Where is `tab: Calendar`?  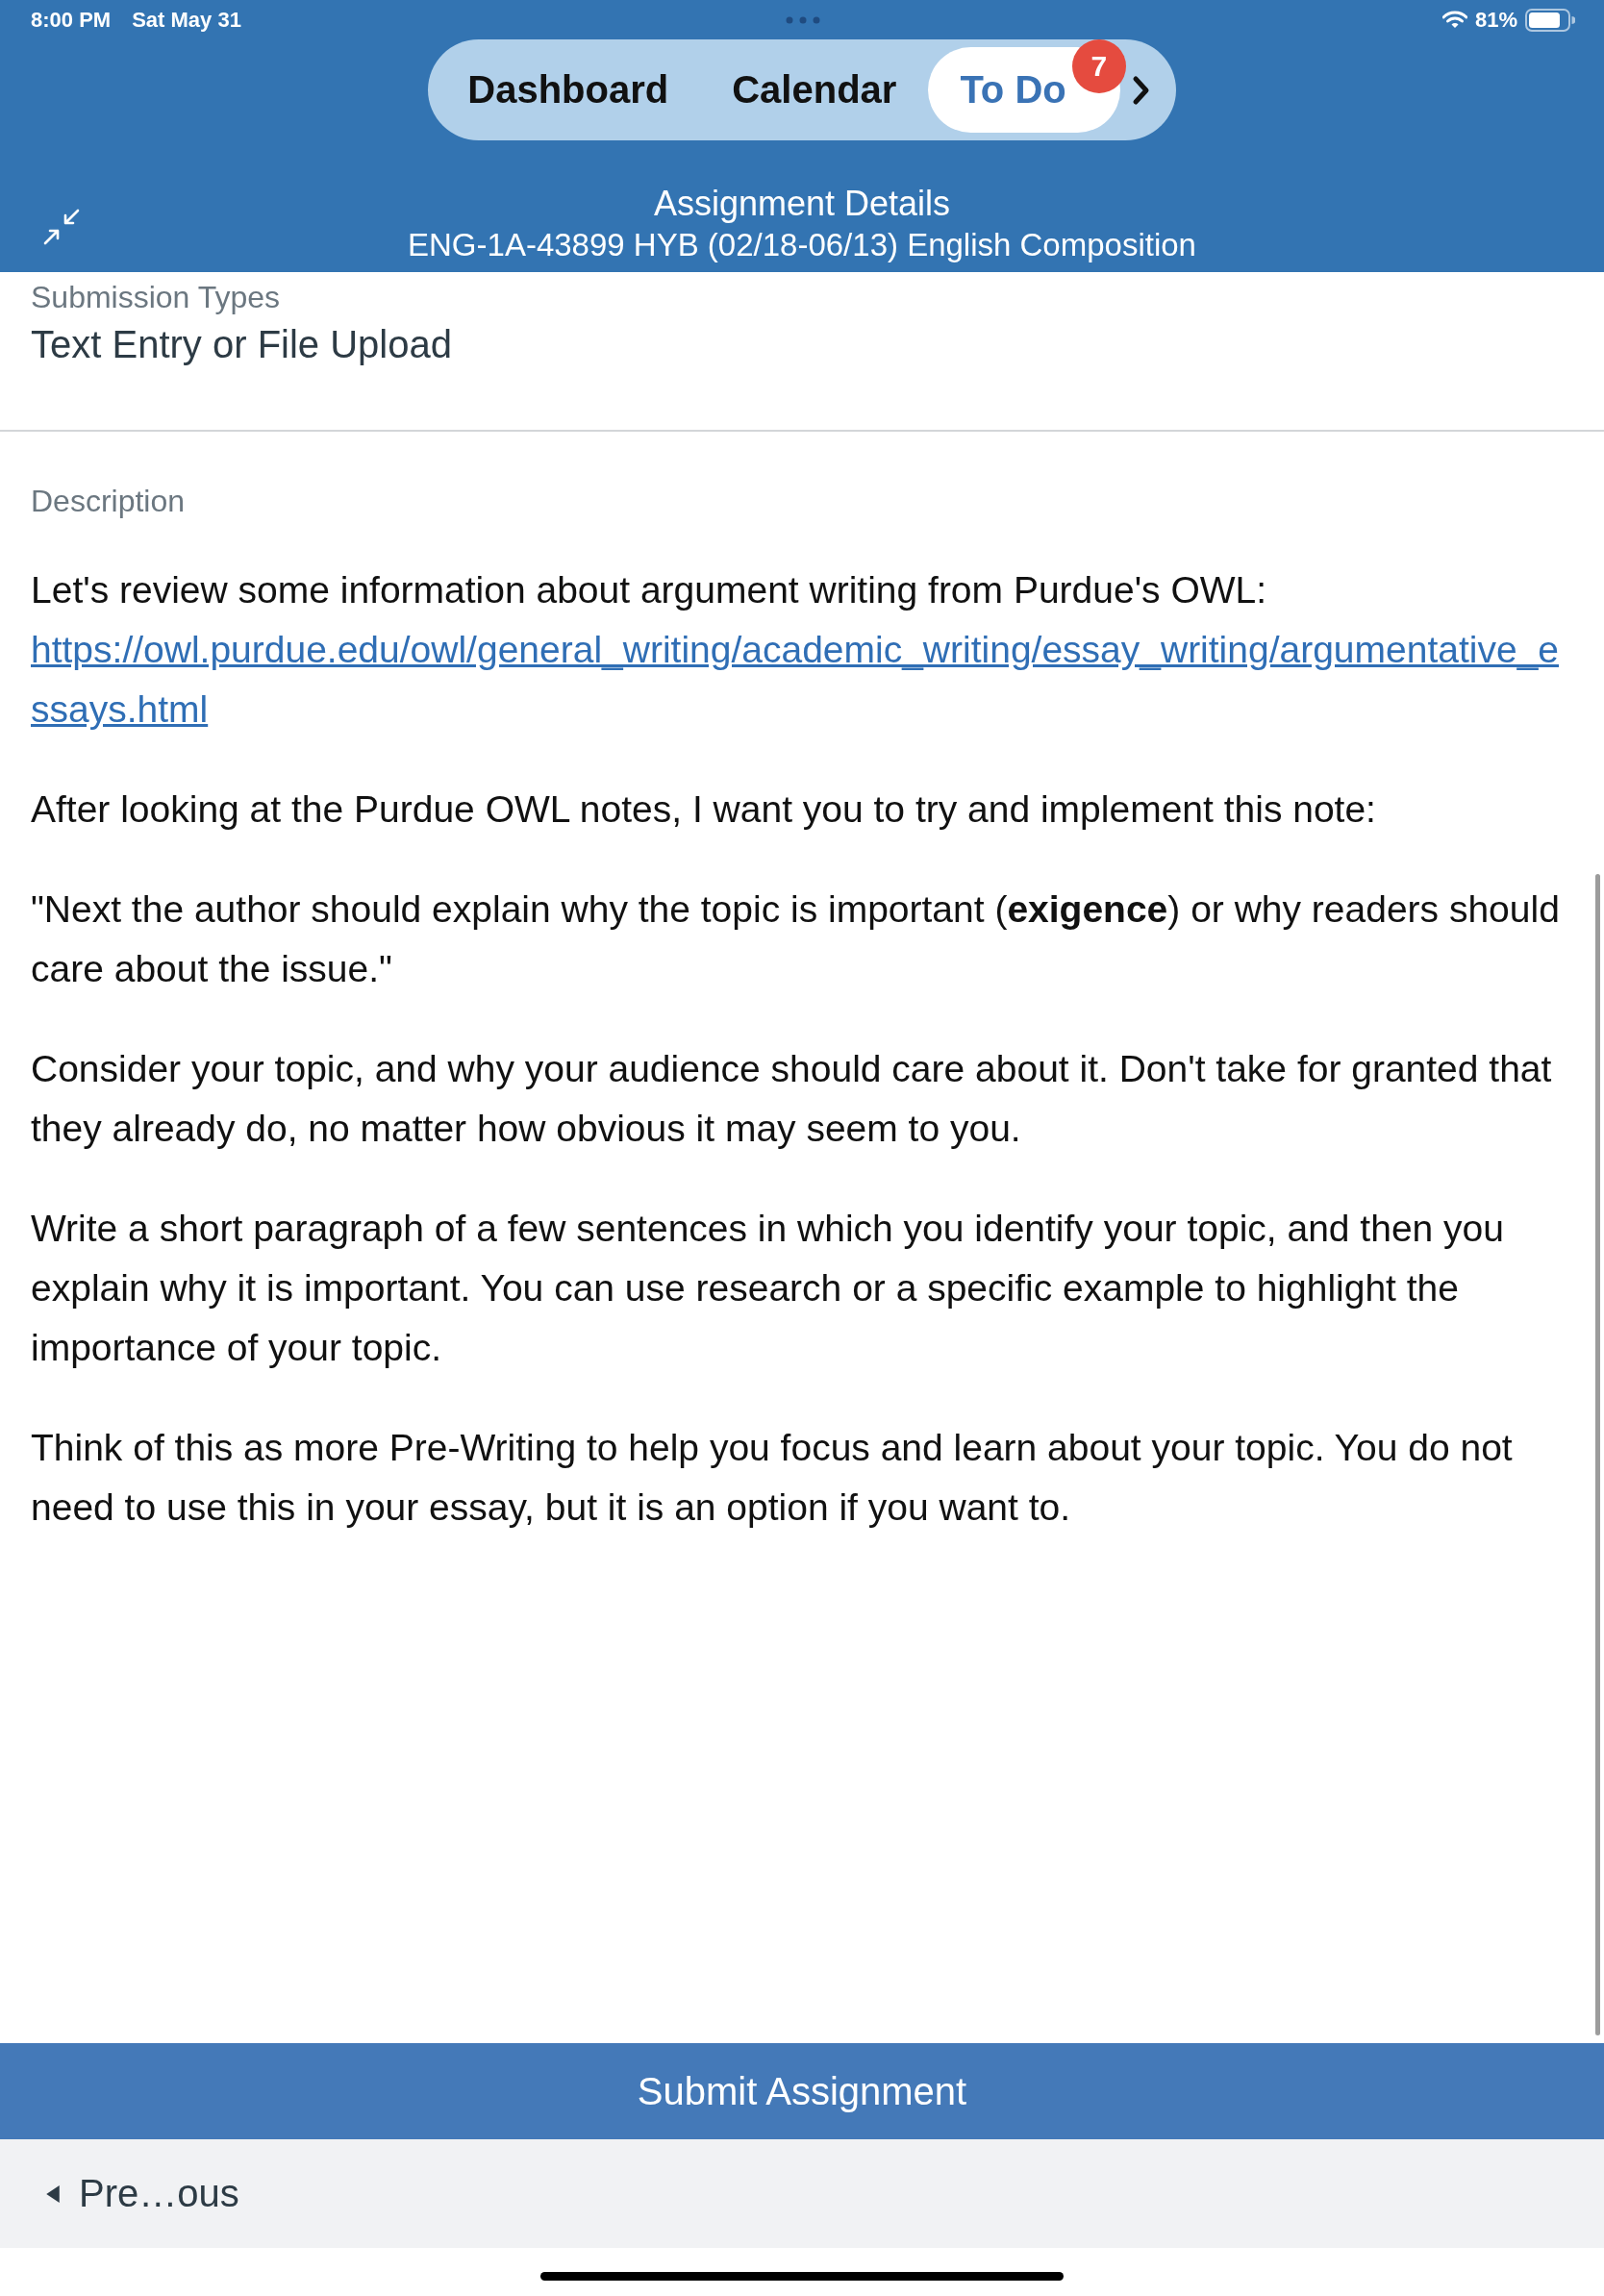 tab: Calendar is located at coordinates (814, 90).